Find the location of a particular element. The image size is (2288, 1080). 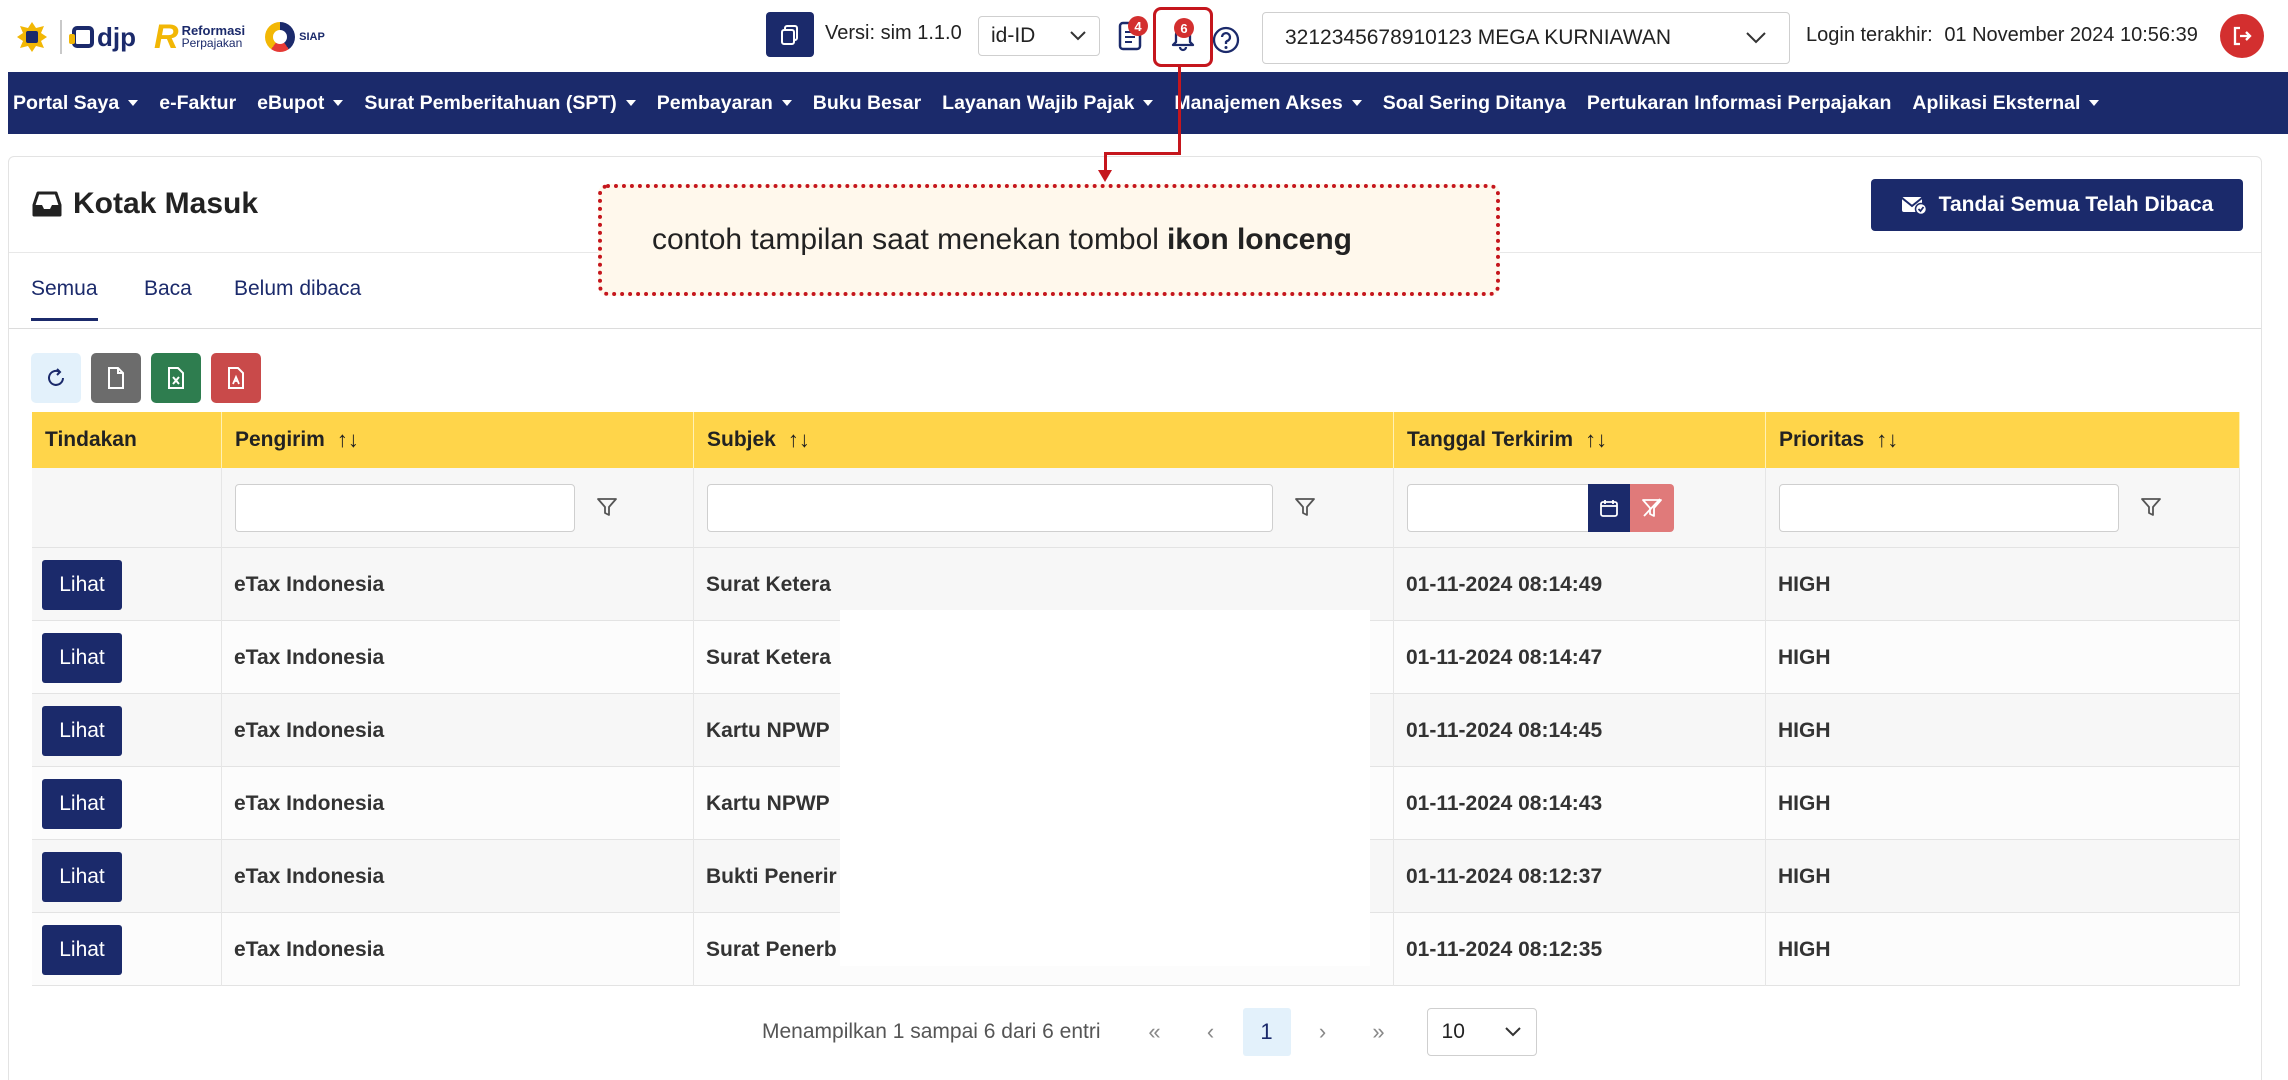

filter-cell-subjek is located at coordinates (1044, 508).